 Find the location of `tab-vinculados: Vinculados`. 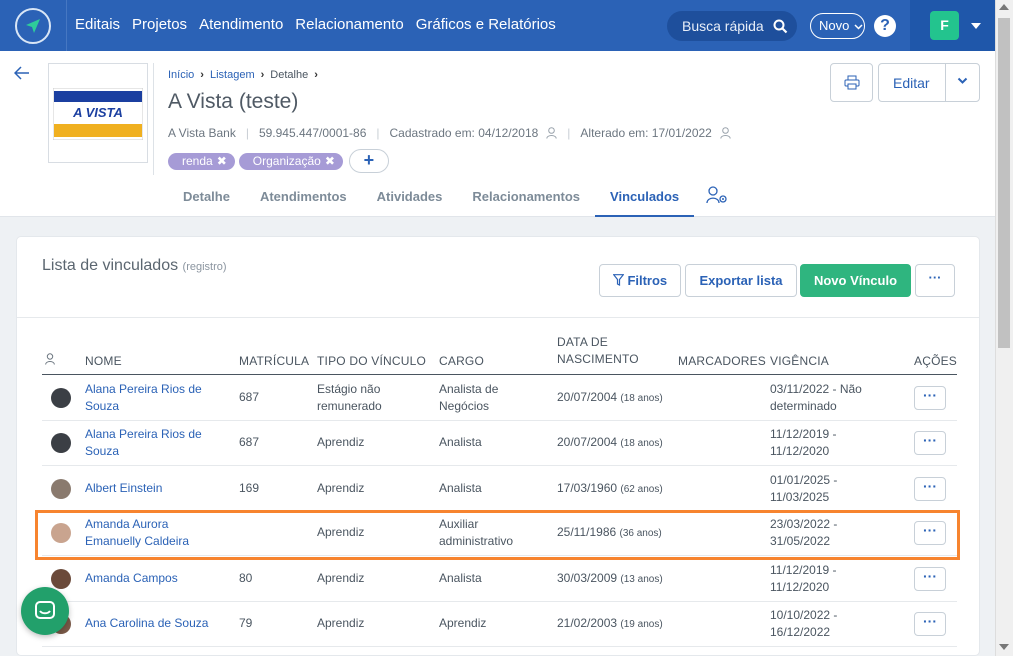

tab-vinculados: Vinculados is located at coordinates (645, 198).